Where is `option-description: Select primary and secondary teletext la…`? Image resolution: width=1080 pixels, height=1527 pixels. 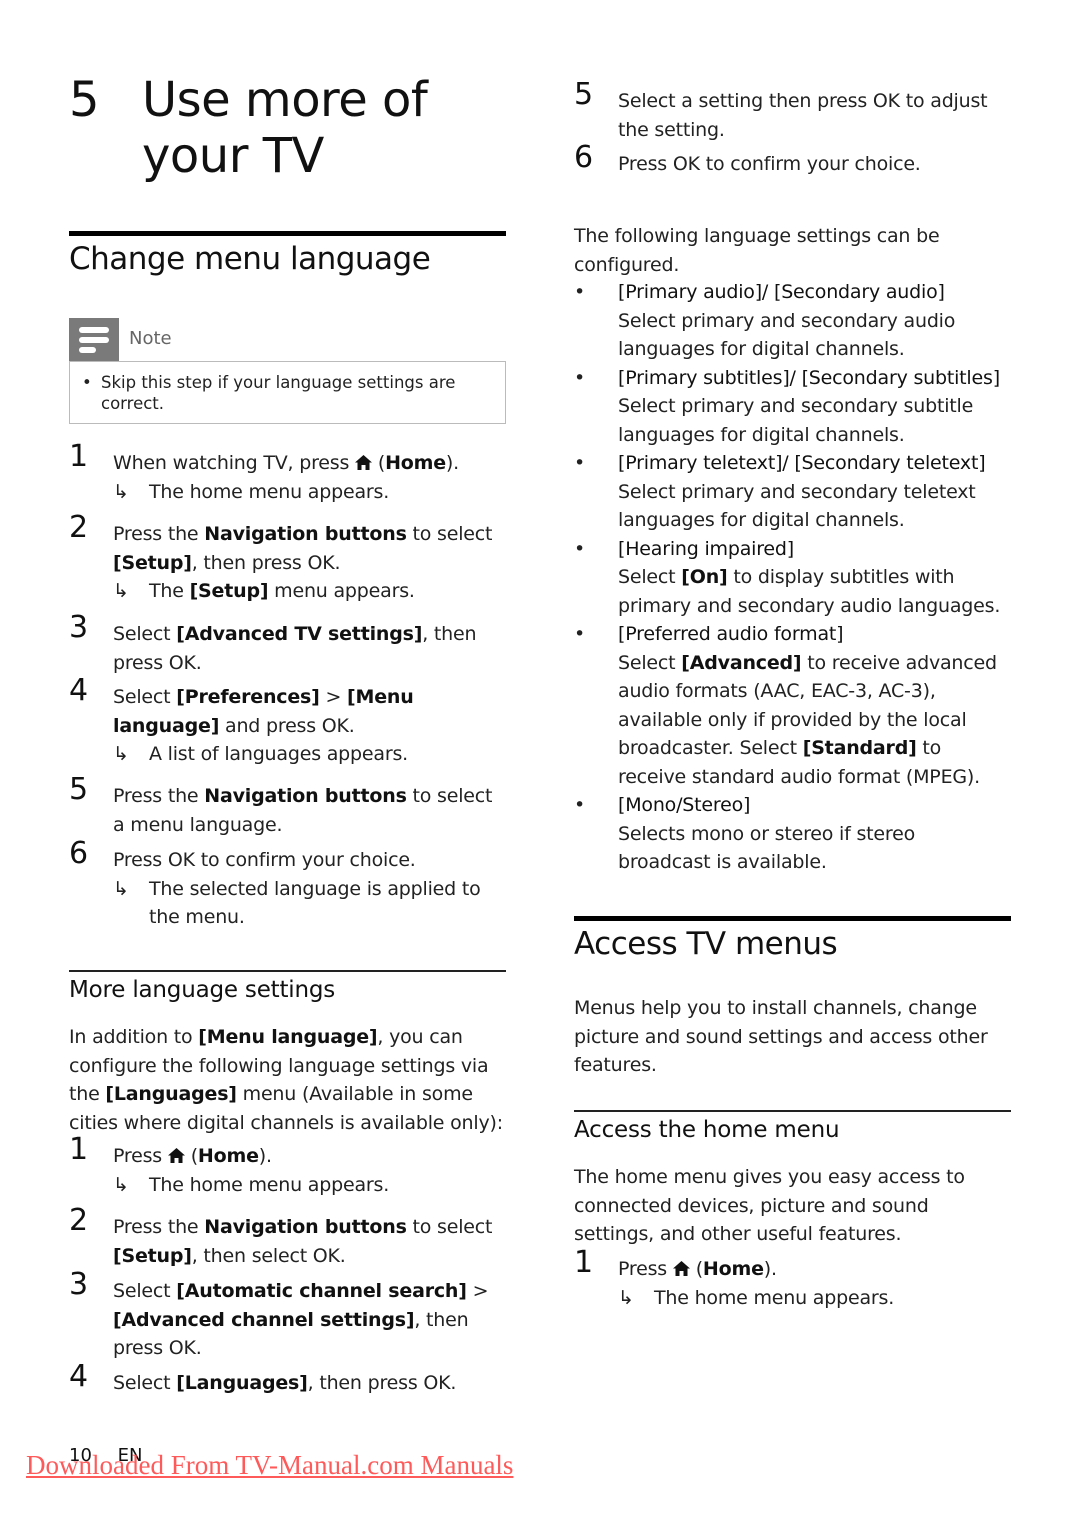
option-description: Select primary and secondary teletext la… is located at coordinates (814, 506).